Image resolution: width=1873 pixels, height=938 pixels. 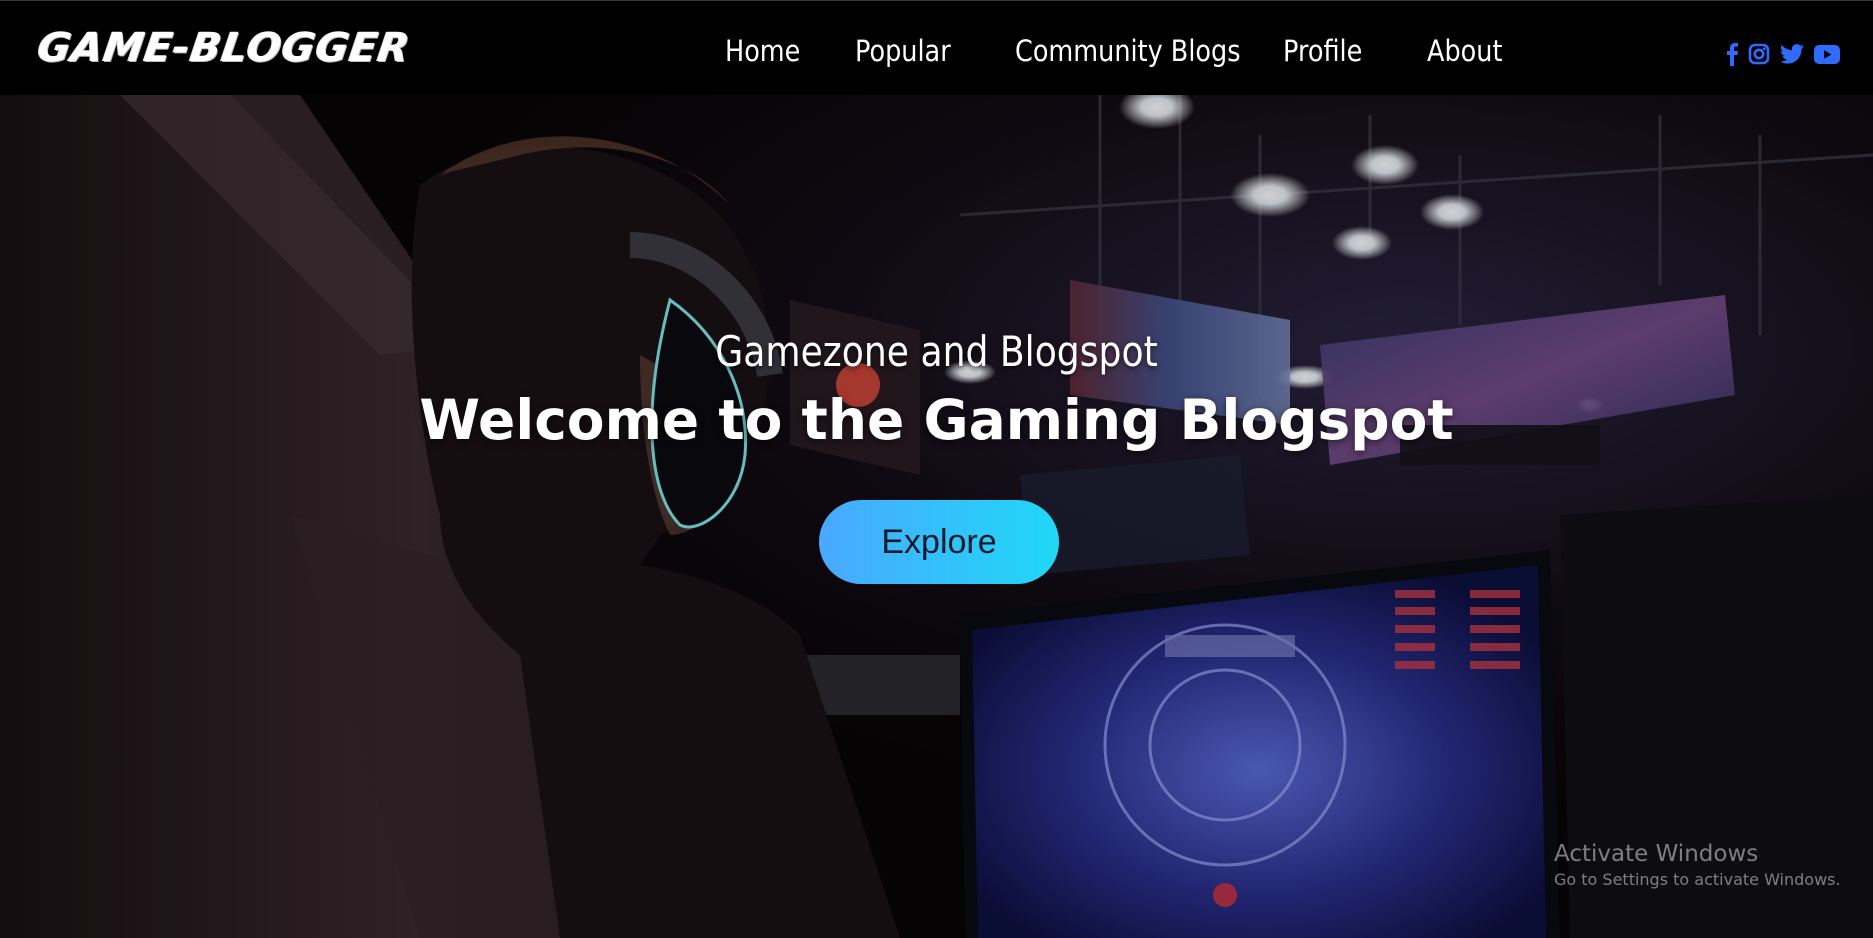 What do you see at coordinates (224, 48) in the screenshot?
I see `site-logo: GAME-BLOGGER` at bounding box center [224, 48].